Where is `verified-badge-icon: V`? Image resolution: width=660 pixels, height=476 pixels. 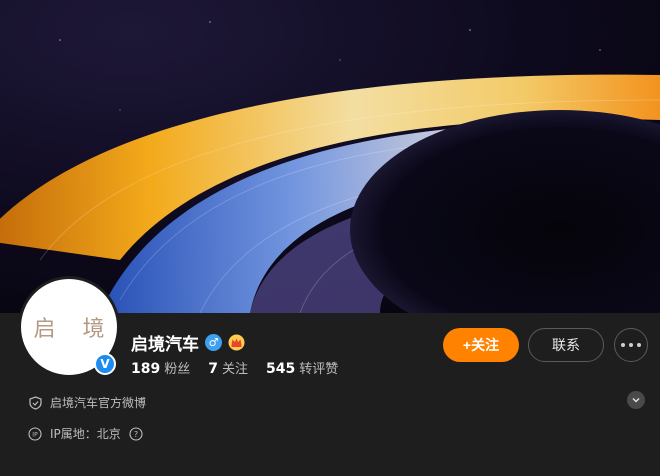
verified-badge-icon: V is located at coordinates (105, 364).